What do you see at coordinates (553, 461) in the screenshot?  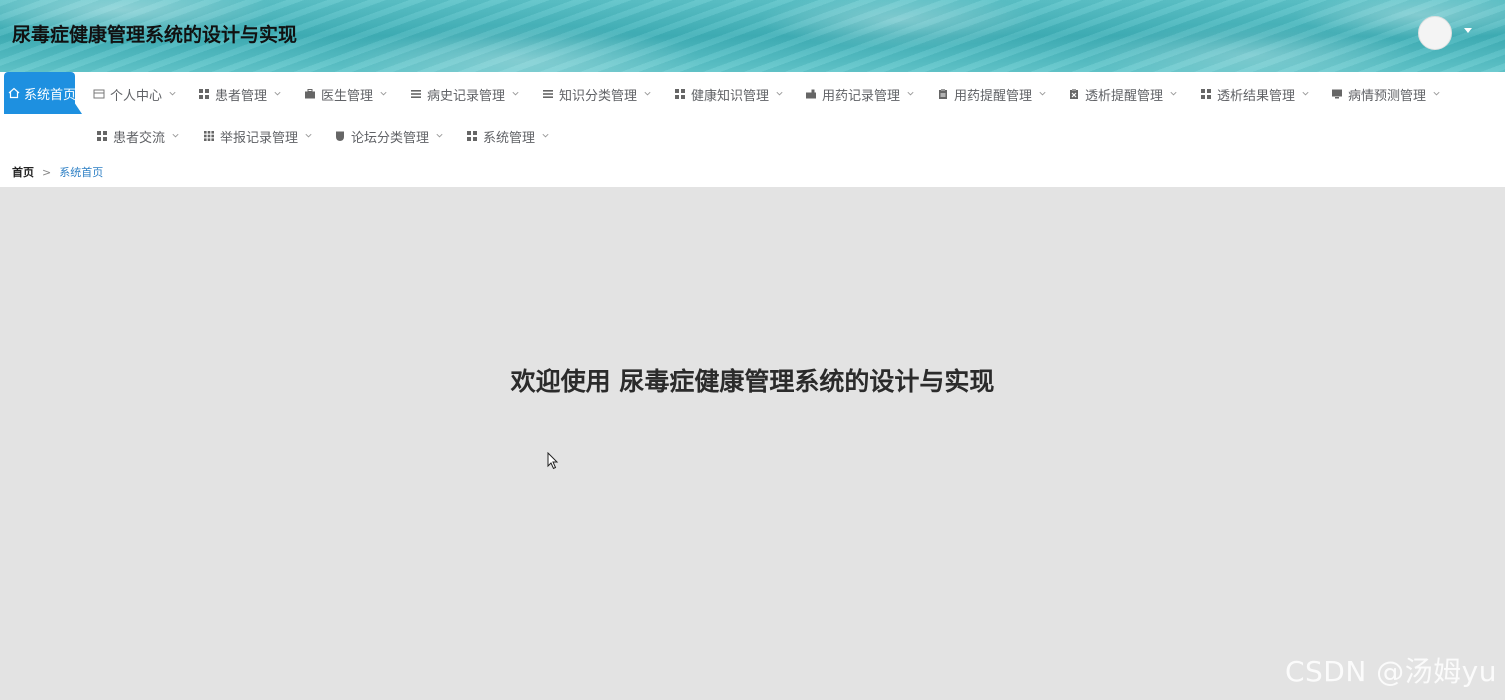 I see `mouse-pointer-icon` at bounding box center [553, 461].